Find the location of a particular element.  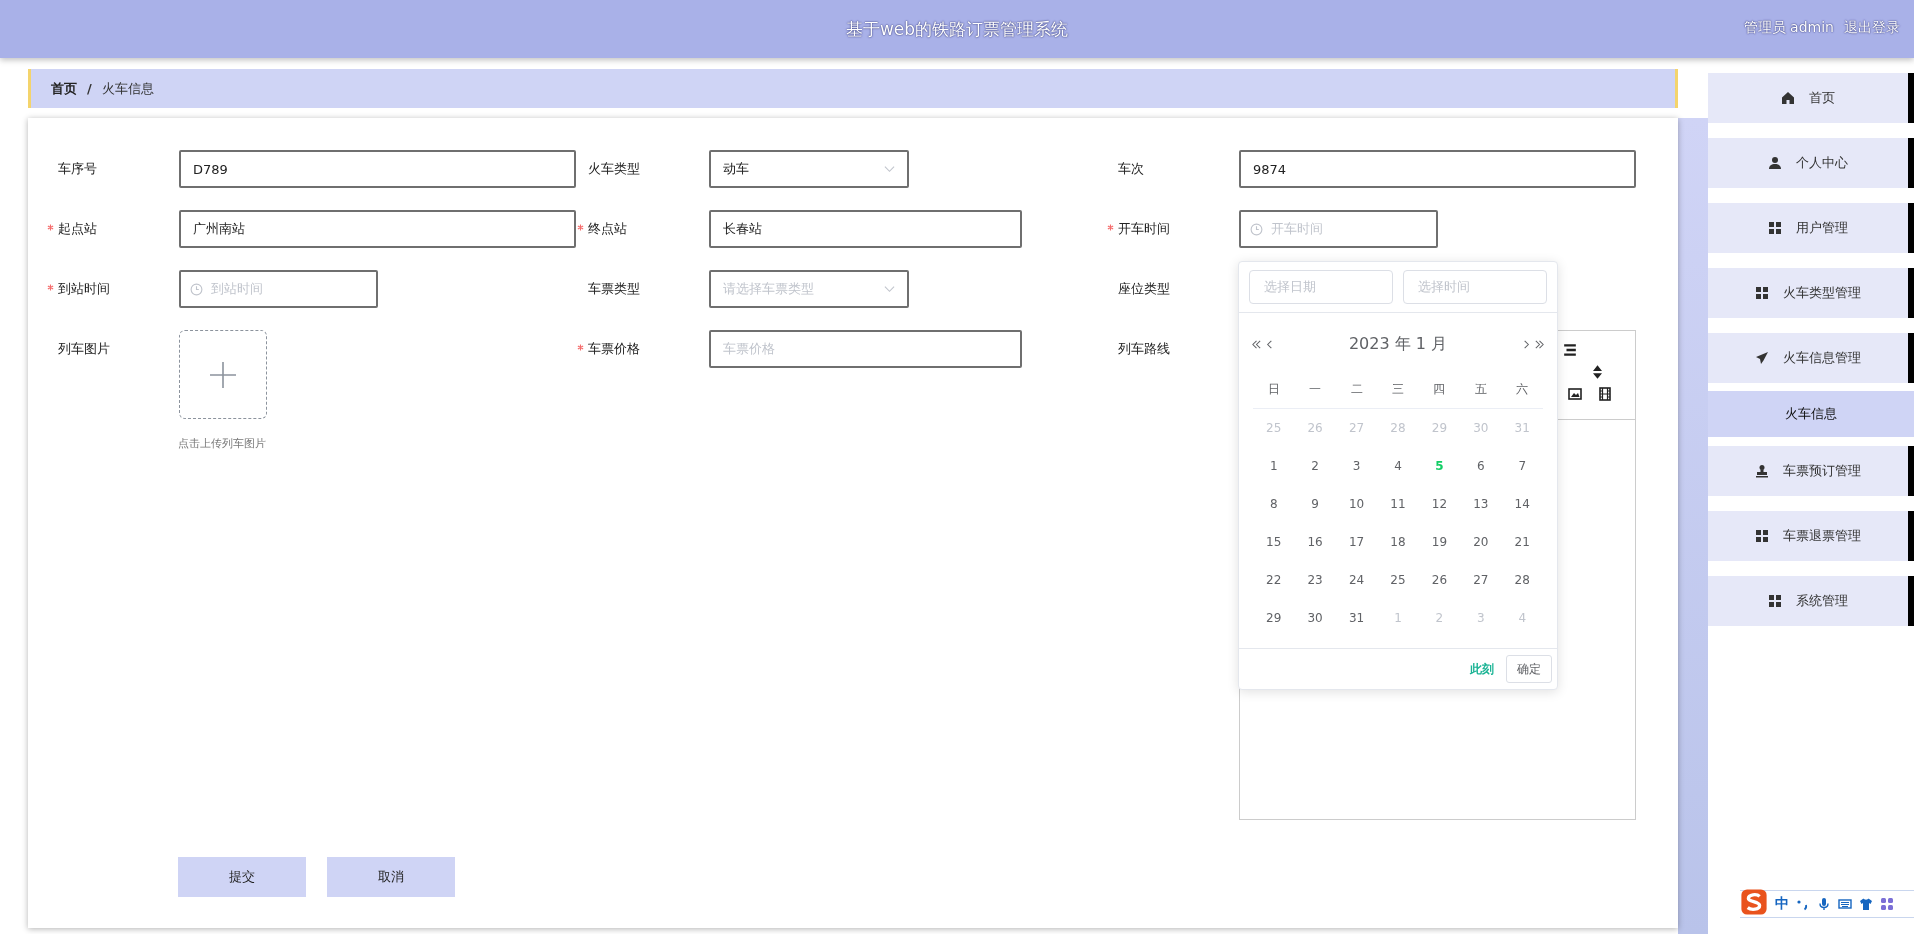

calendar-day: 28 is located at coordinates (1522, 580).